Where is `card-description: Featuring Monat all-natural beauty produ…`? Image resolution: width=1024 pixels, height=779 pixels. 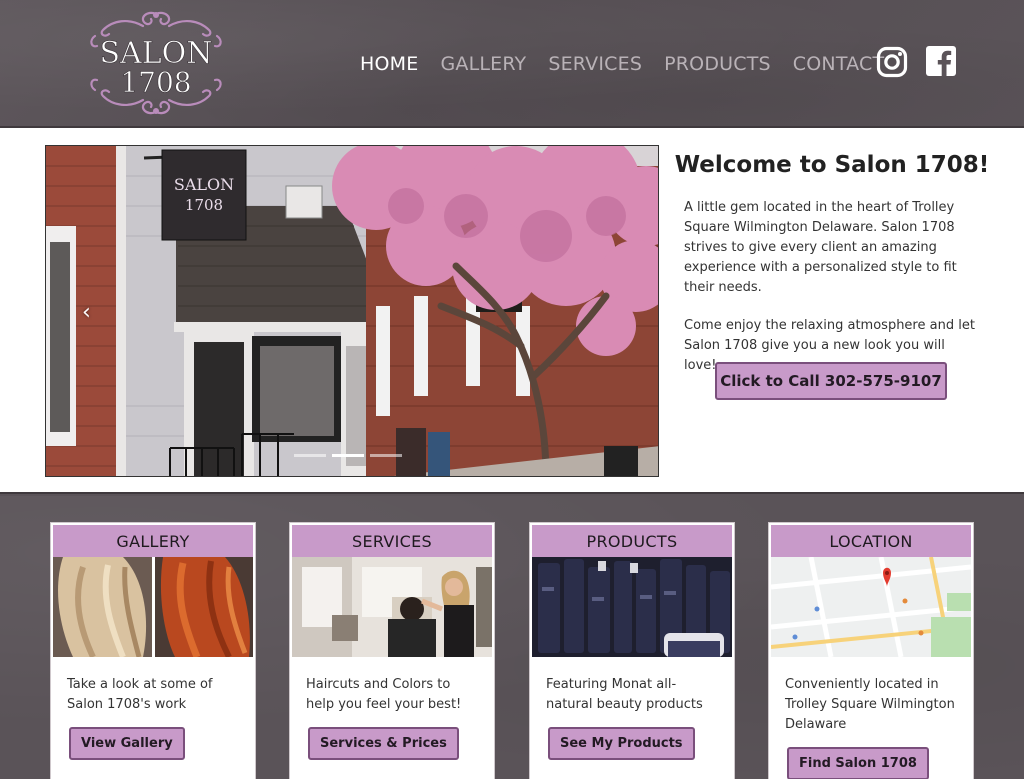 card-description: Featuring Monat all-natural beauty produ… is located at coordinates (624, 694).